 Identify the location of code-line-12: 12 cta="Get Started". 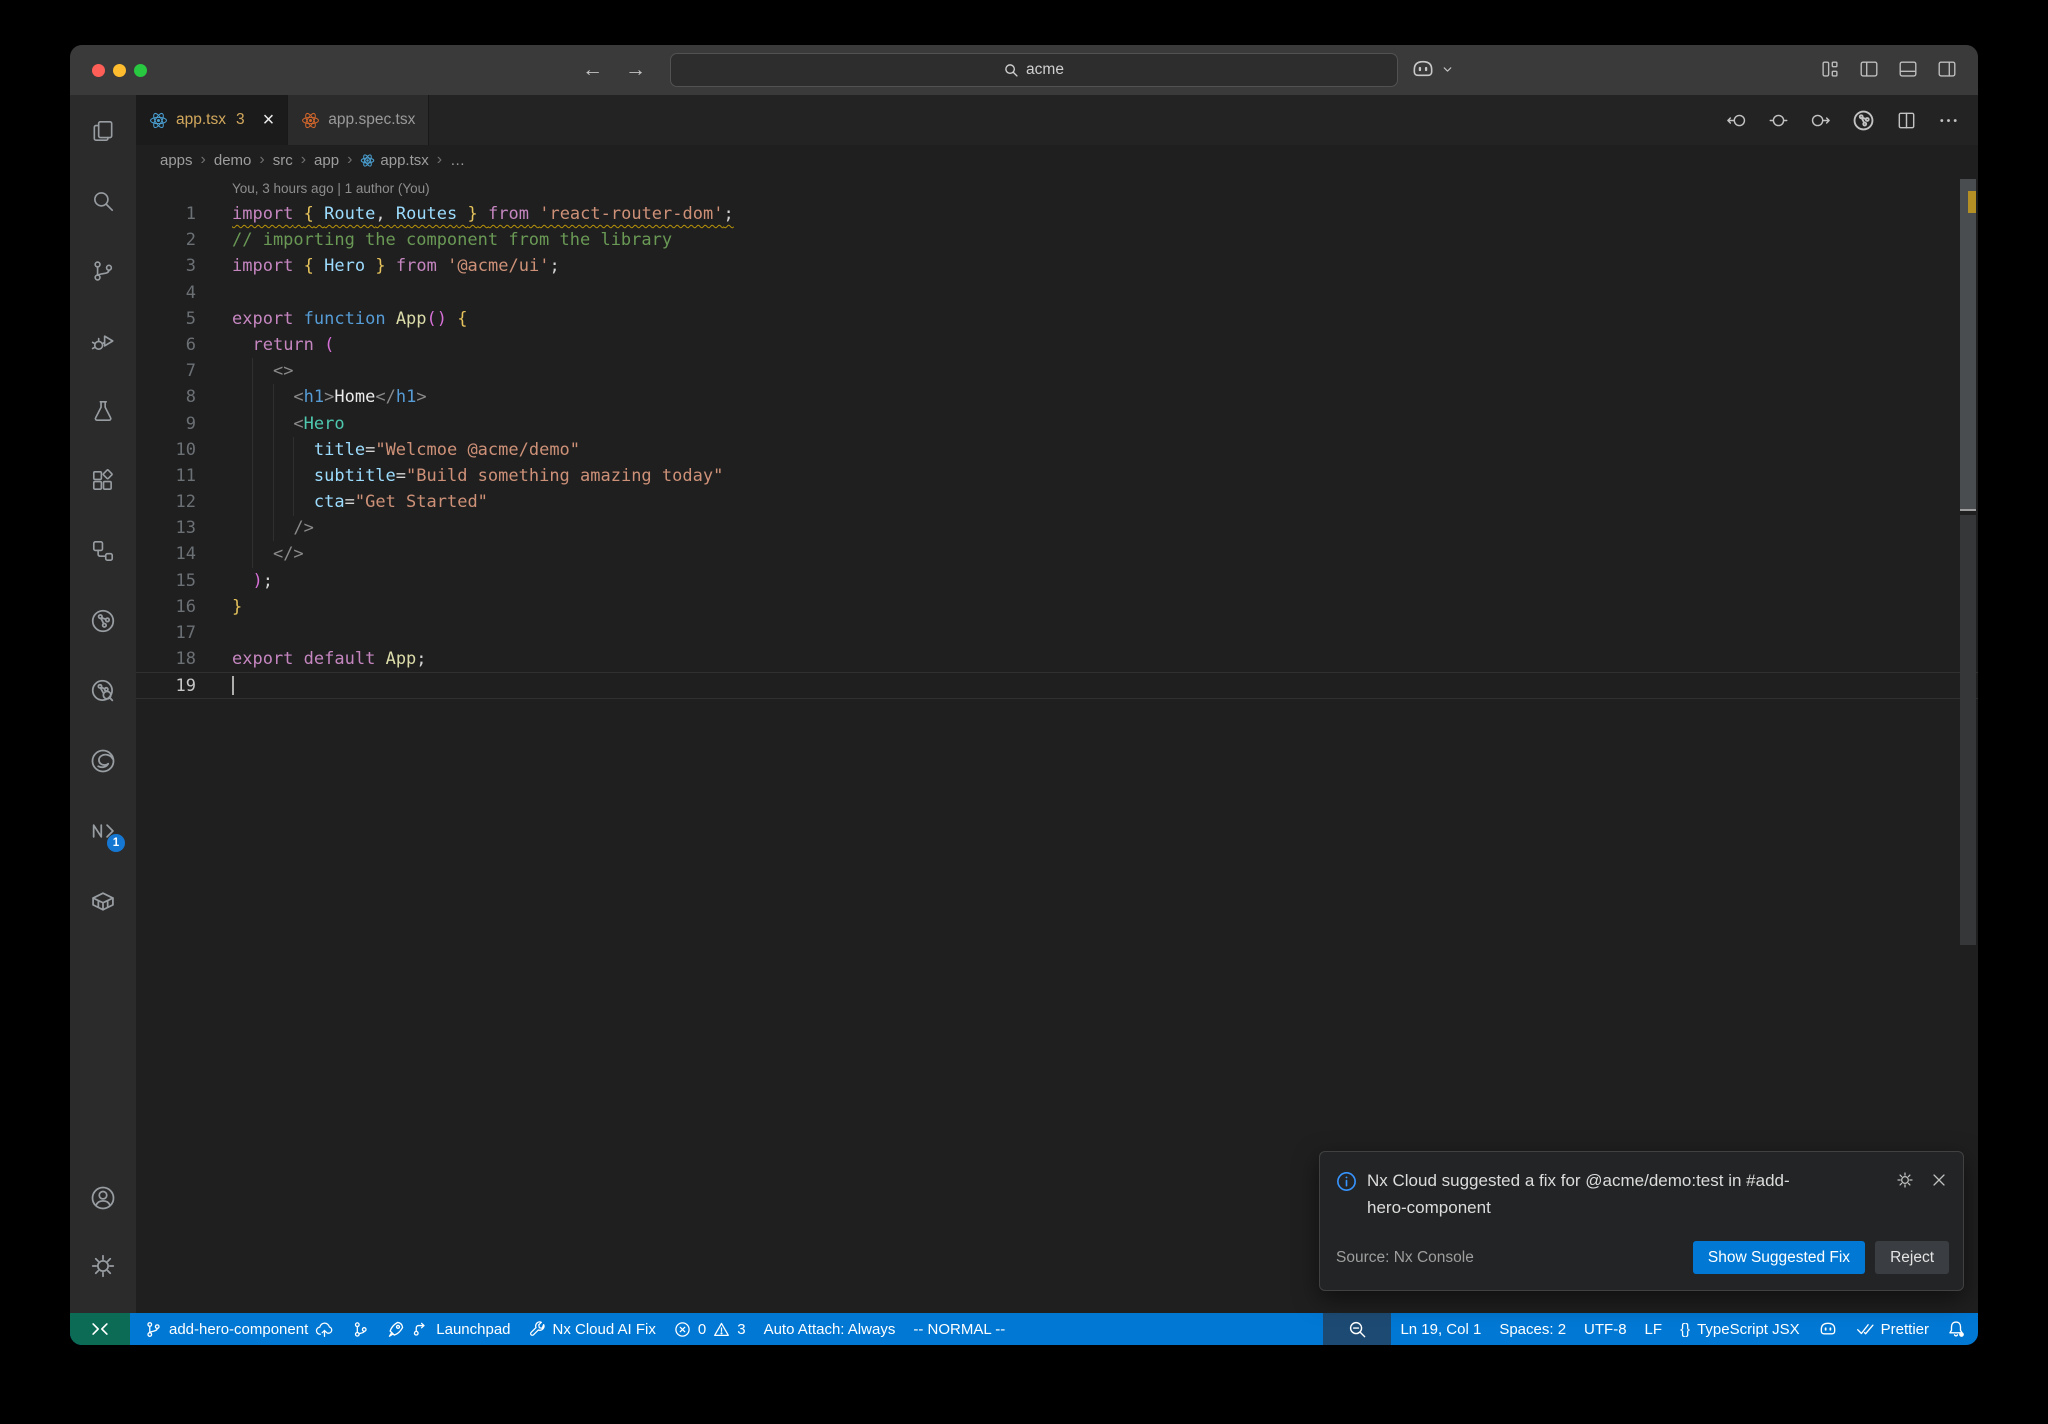
(1057, 502).